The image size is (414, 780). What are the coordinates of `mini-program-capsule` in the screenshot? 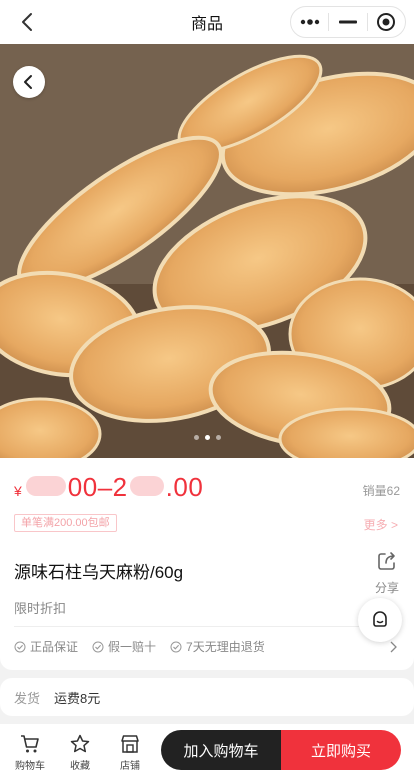 It's located at (348, 22).